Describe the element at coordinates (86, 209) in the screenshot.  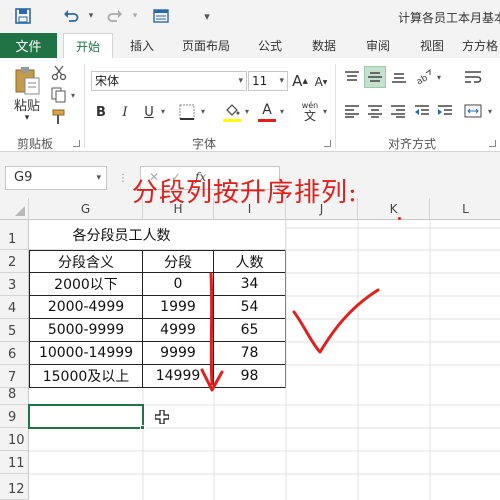
I see `column-header-g: G` at that location.